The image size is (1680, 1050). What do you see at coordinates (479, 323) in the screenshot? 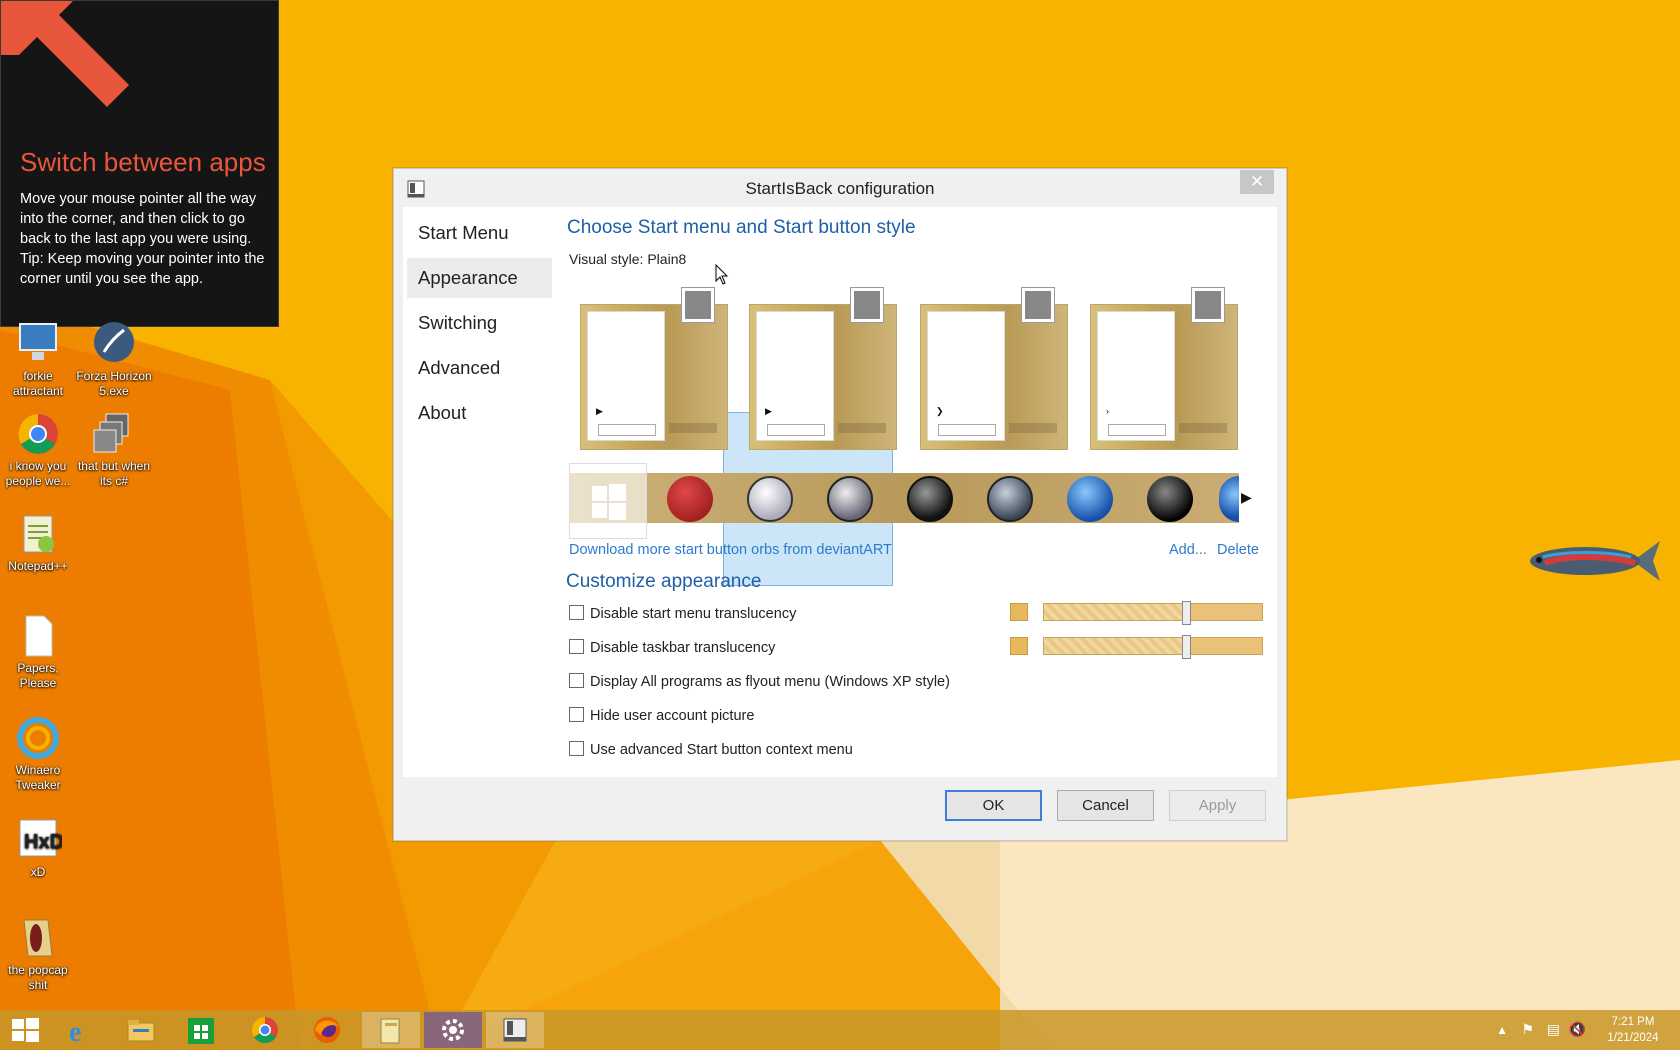
I see `nav-switching: Switching` at bounding box center [479, 323].